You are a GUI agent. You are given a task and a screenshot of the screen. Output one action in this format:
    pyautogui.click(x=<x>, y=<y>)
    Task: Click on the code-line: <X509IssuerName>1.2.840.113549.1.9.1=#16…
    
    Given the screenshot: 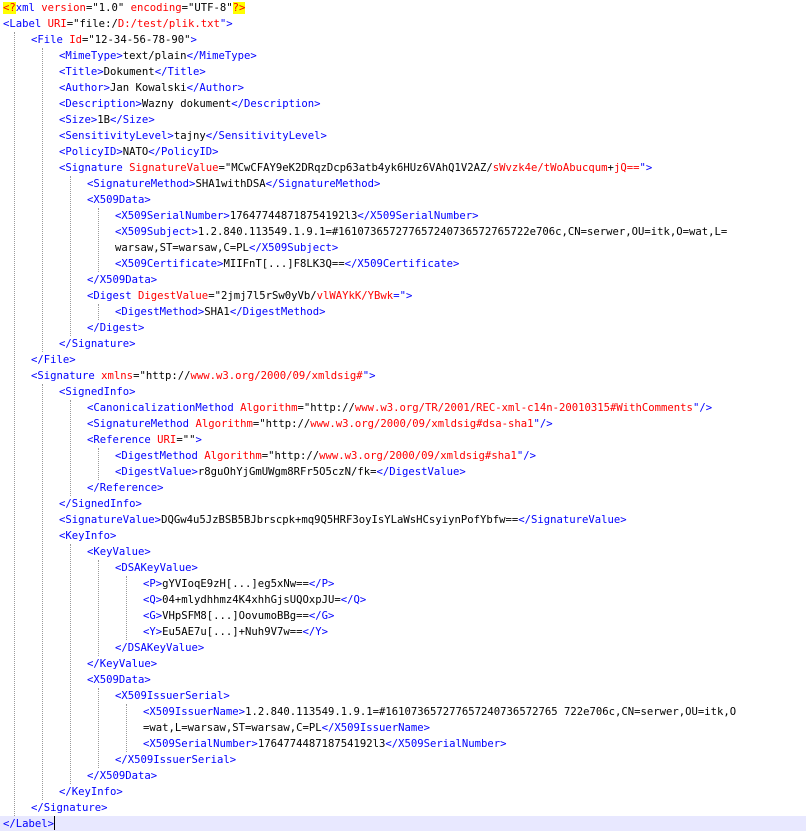 What is the action you would take?
    pyautogui.click(x=403, y=712)
    